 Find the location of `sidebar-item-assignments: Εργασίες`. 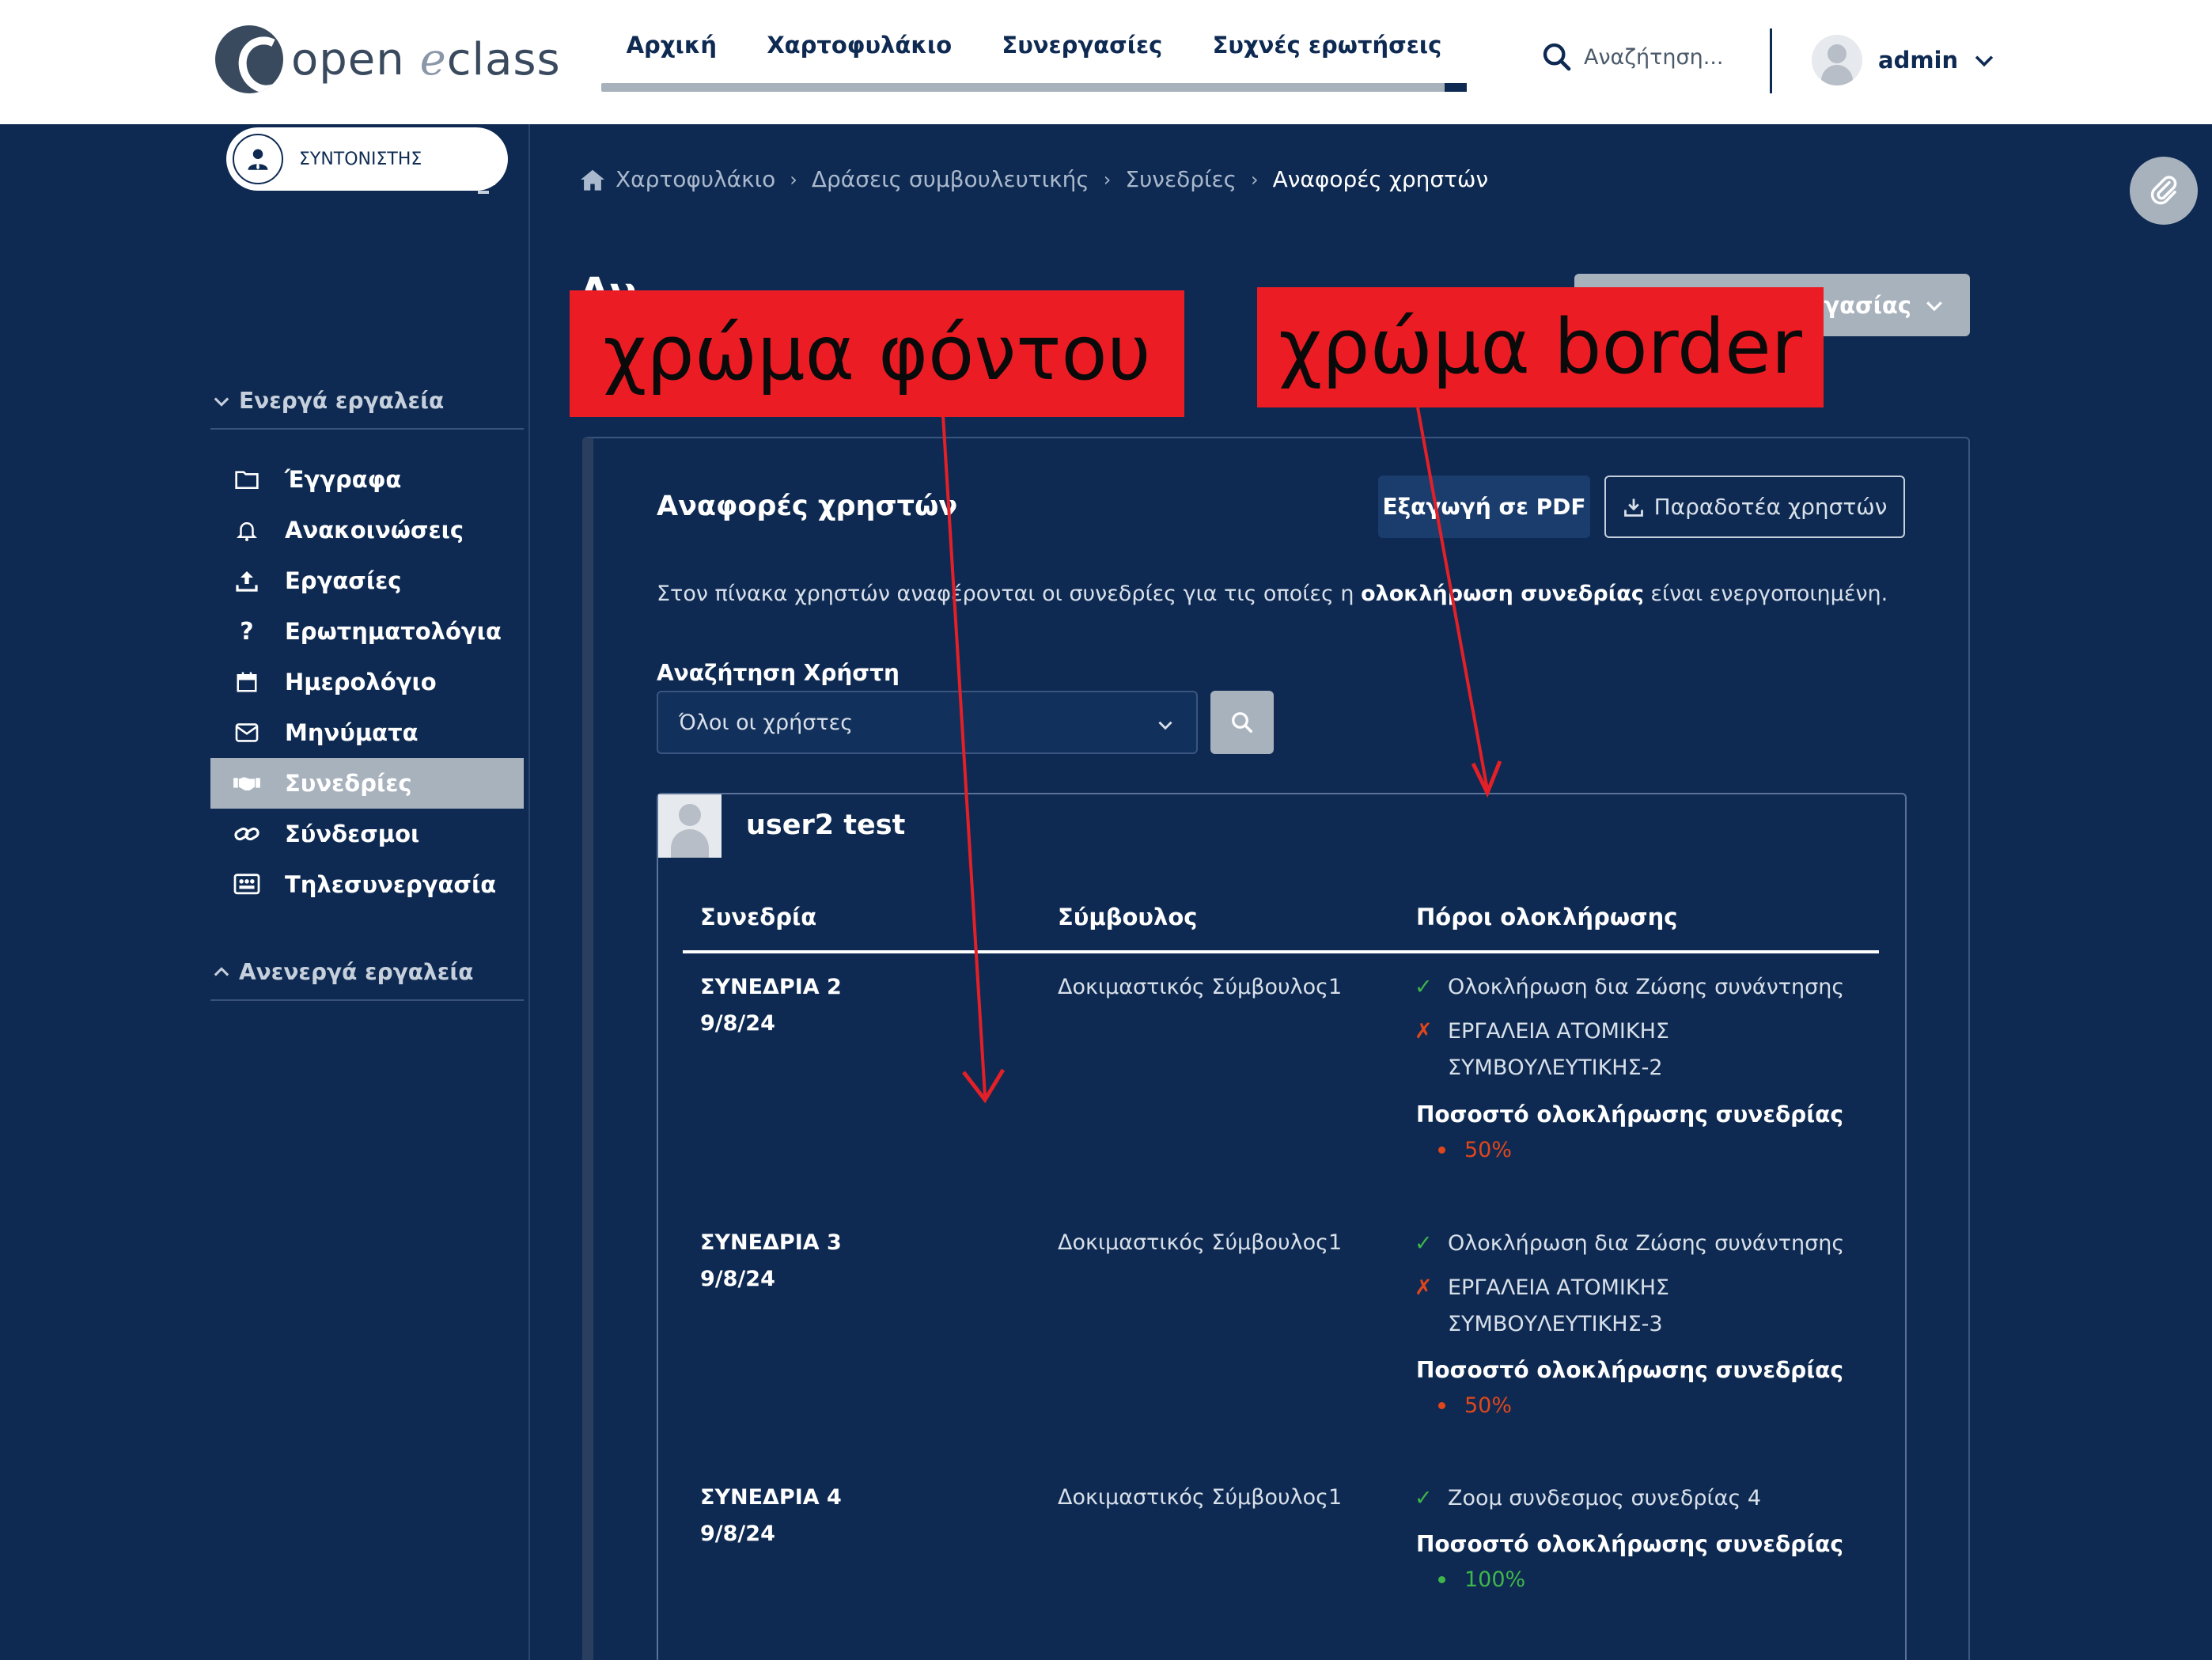

sidebar-item-assignments: Εργασίες is located at coordinates (367, 580).